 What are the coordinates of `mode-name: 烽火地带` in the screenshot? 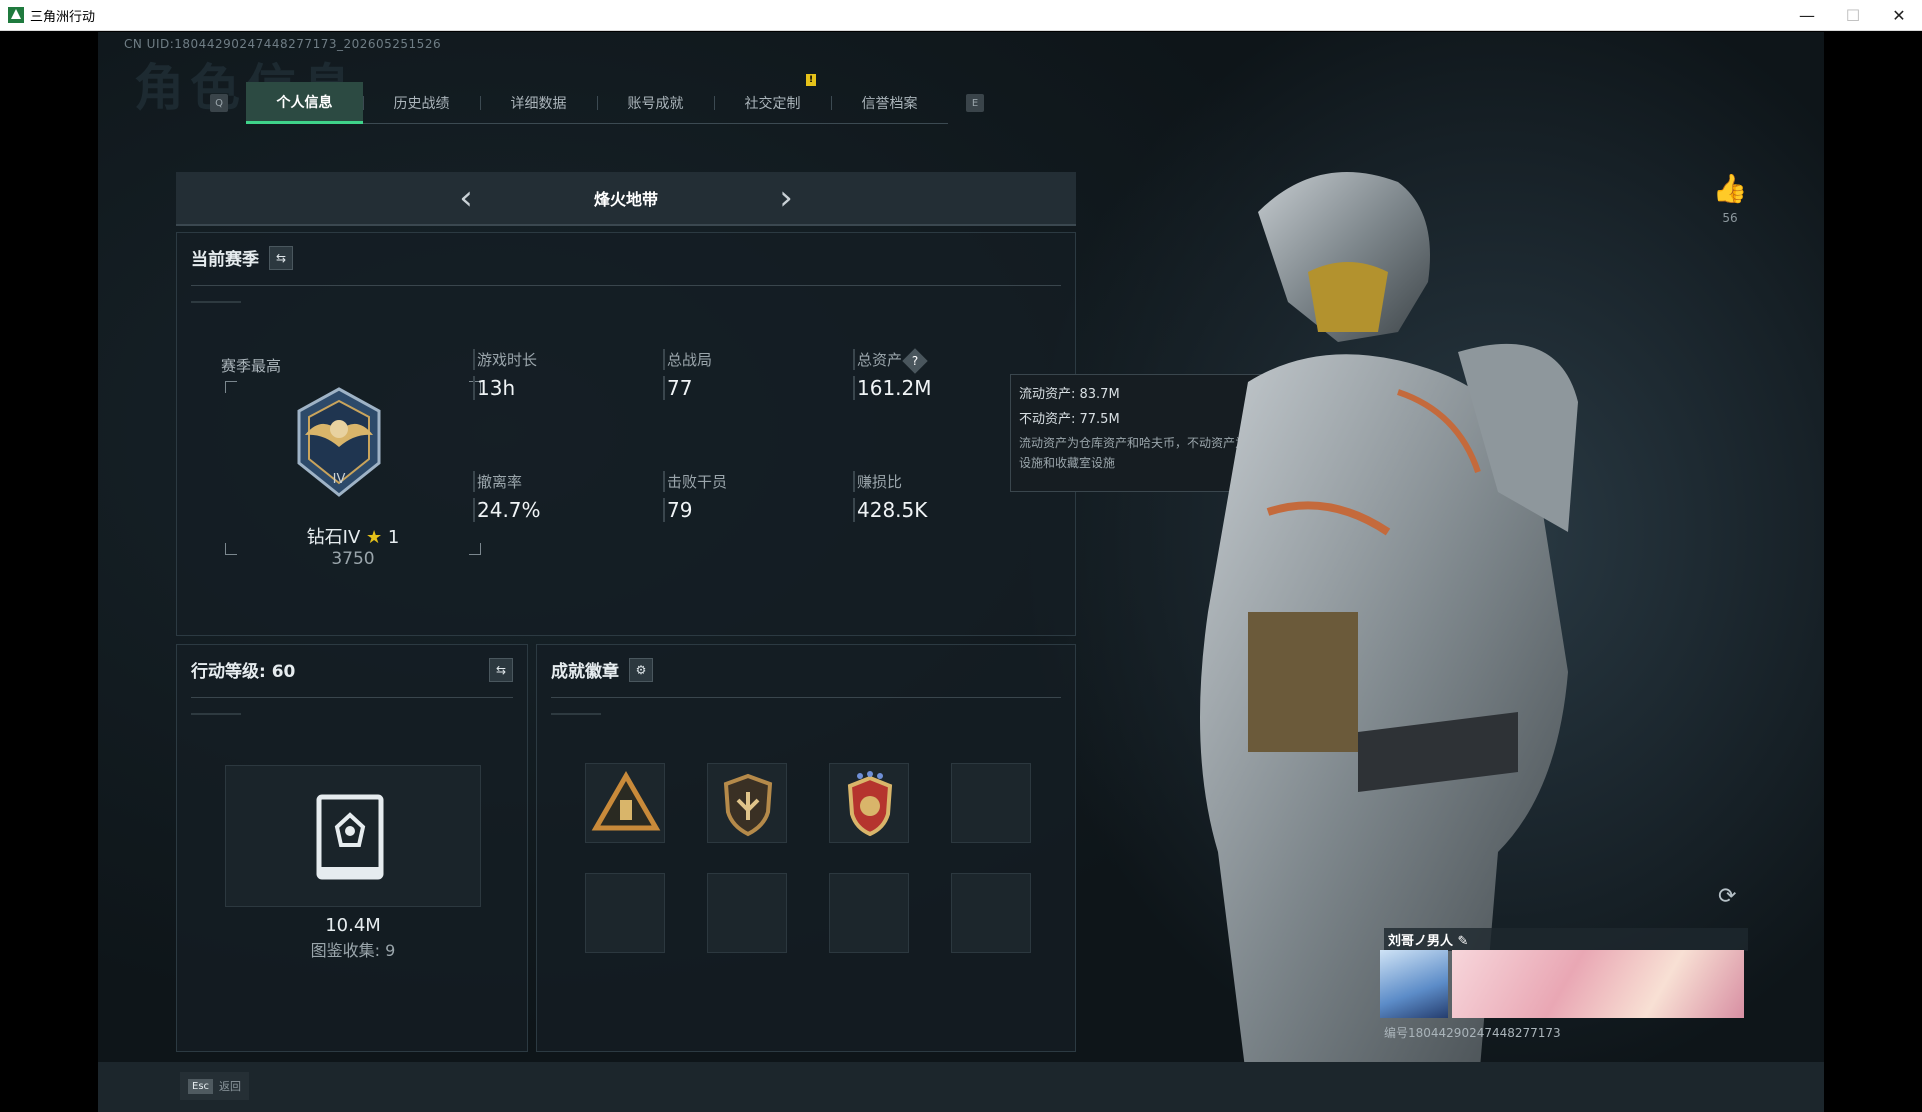 It's located at (625, 199).